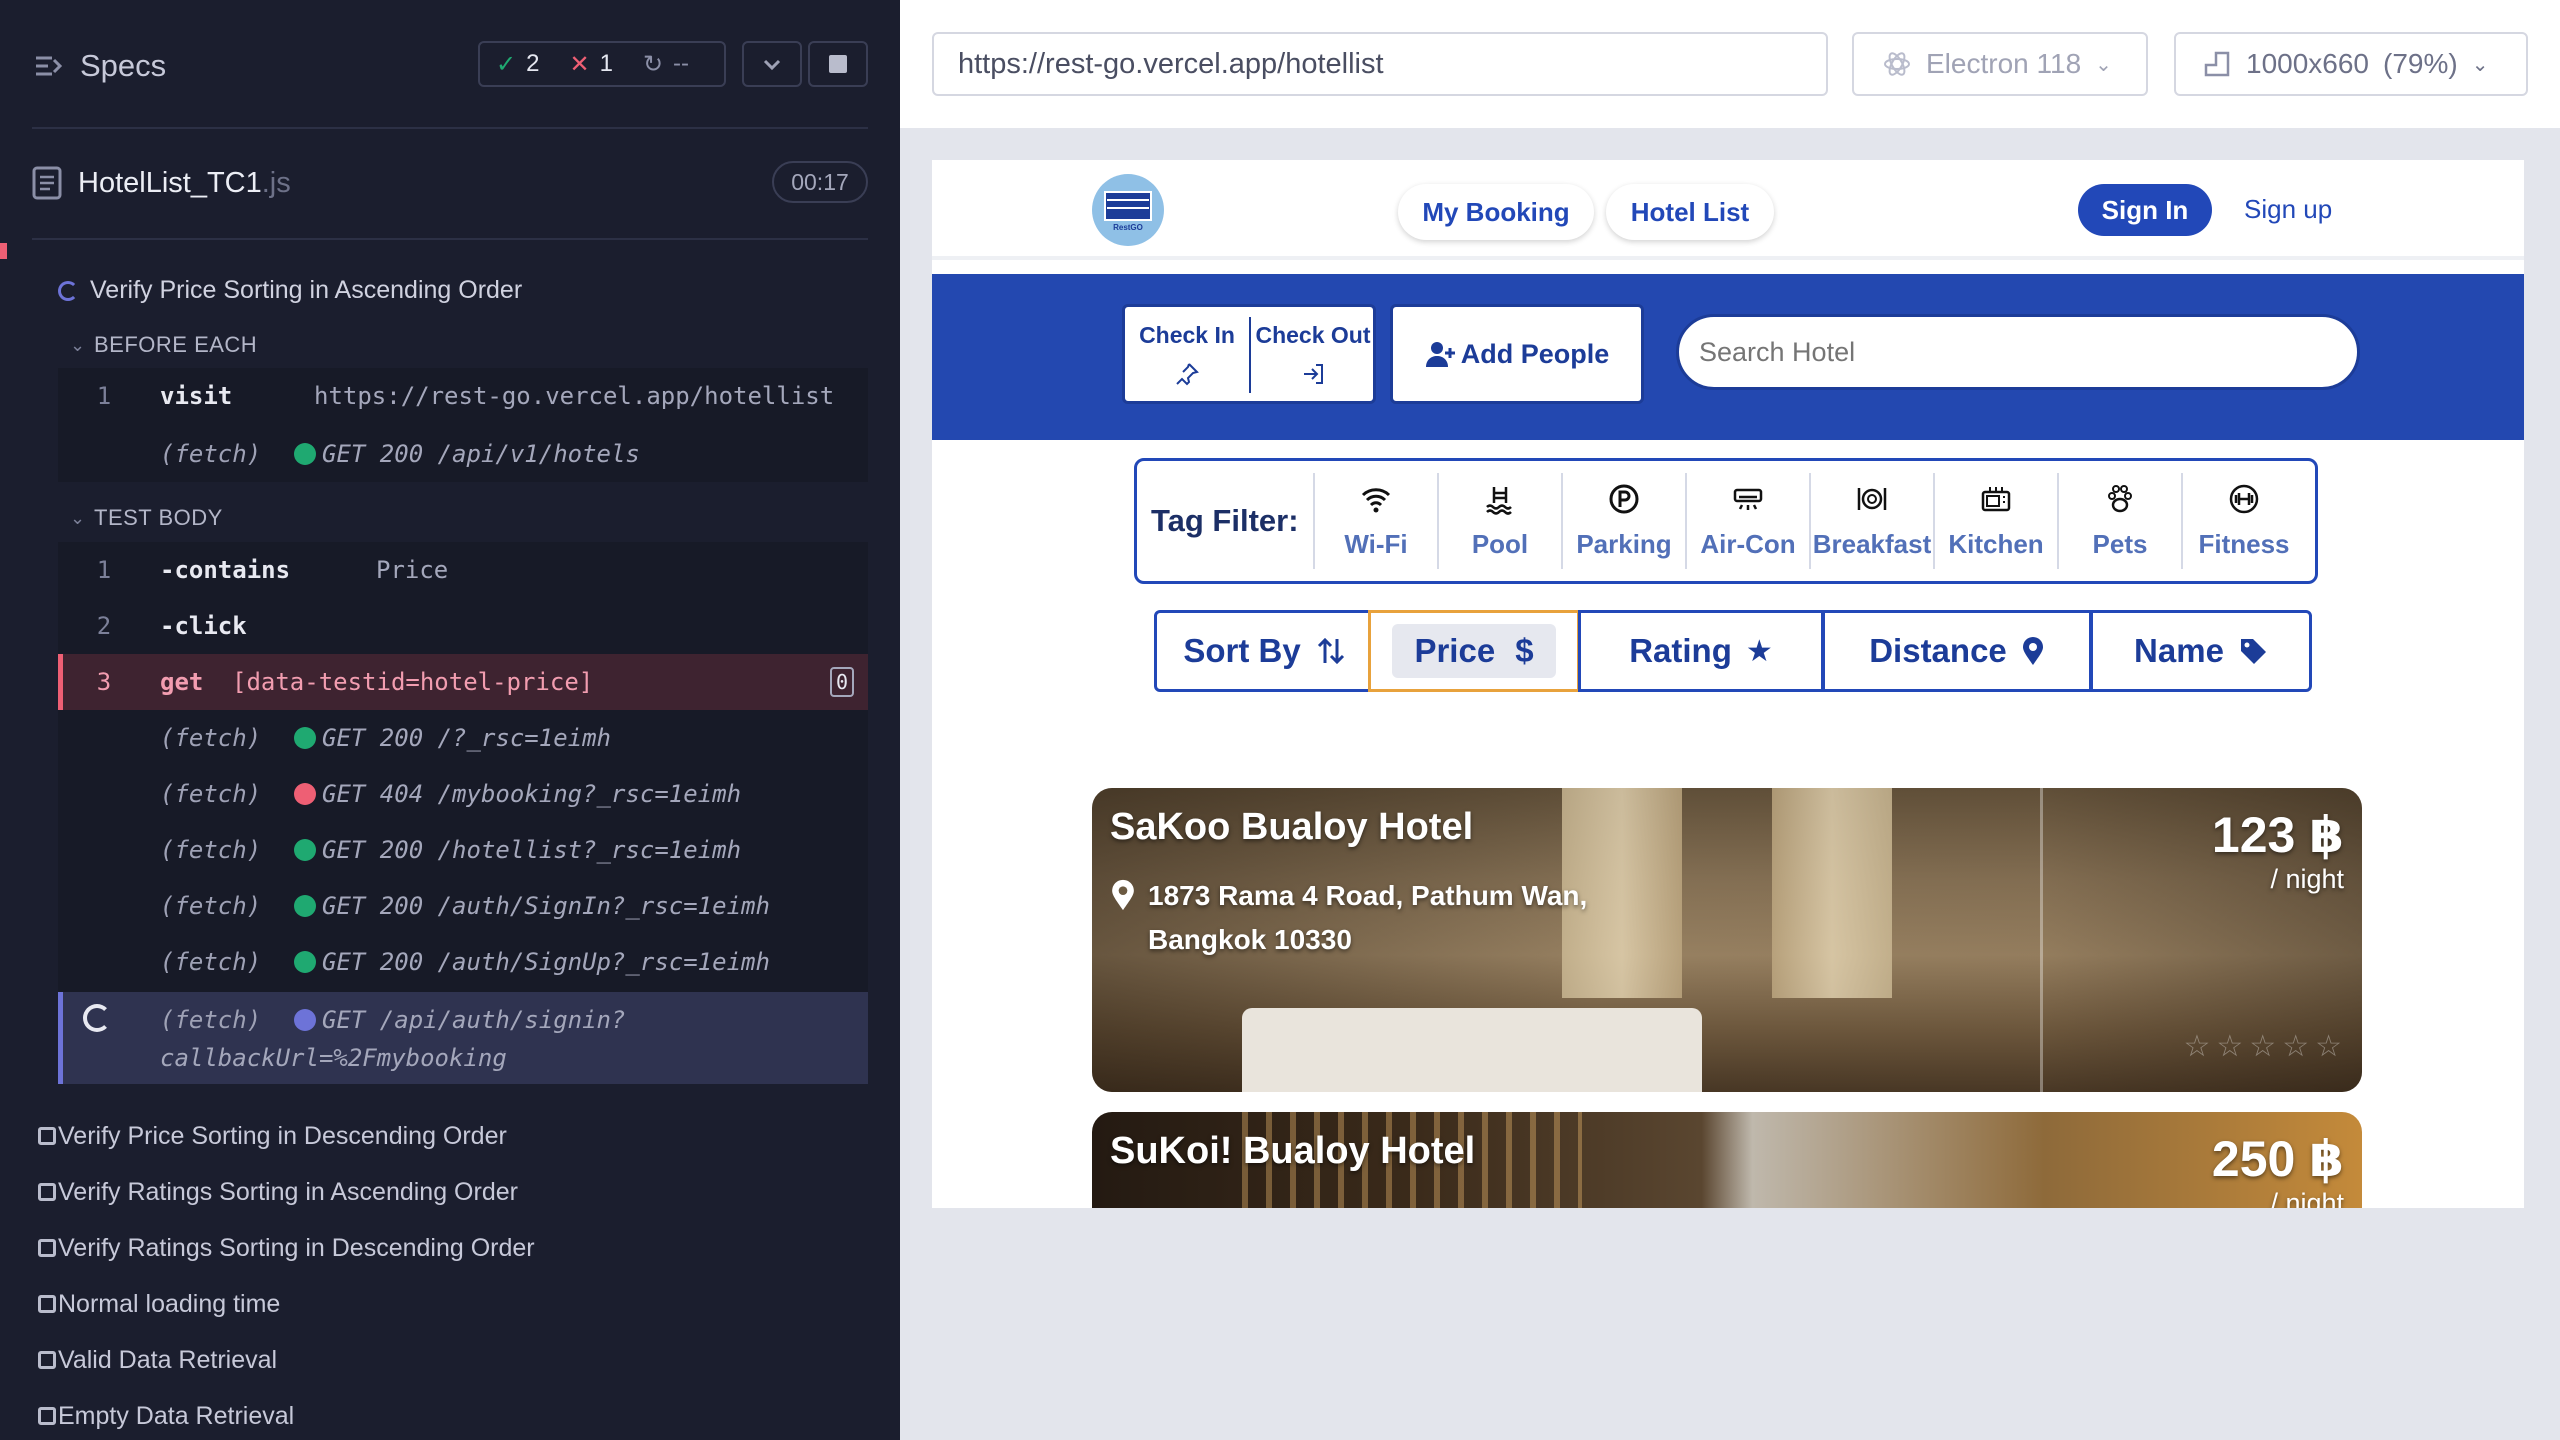  What do you see at coordinates (1957, 651) in the screenshot?
I see `sort-distance-button: Distance` at bounding box center [1957, 651].